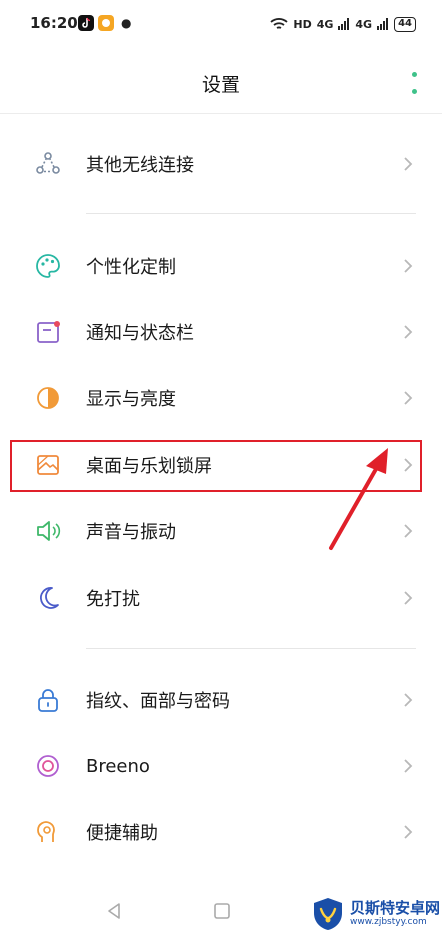 The width and height of the screenshot is (442, 937). Describe the element at coordinates (221, 398) in the screenshot. I see `settings-item-display: 显示与亮度` at that location.